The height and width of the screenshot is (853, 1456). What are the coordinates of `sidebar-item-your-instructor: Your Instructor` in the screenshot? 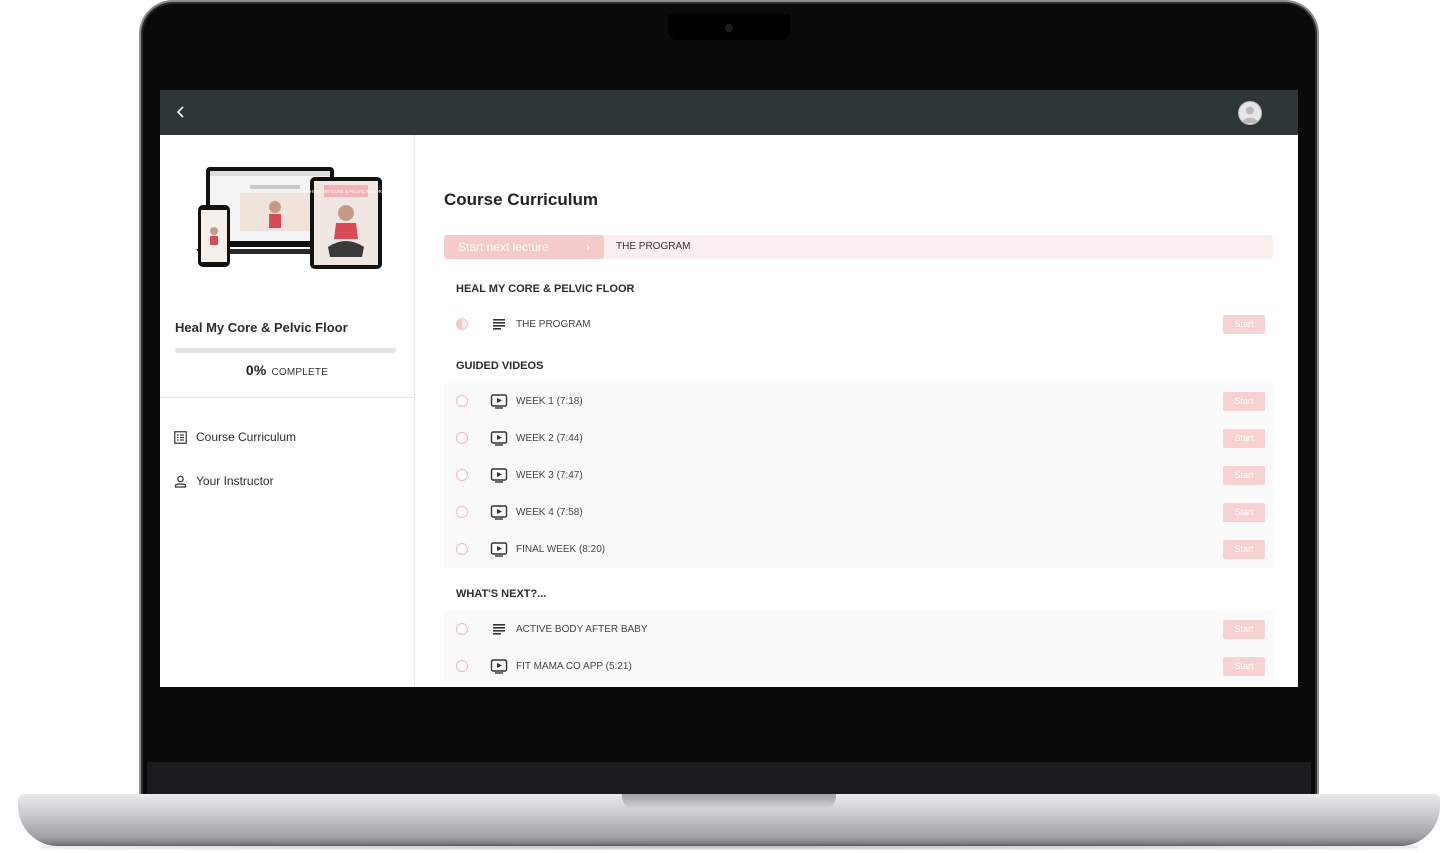 It's located at (224, 481).